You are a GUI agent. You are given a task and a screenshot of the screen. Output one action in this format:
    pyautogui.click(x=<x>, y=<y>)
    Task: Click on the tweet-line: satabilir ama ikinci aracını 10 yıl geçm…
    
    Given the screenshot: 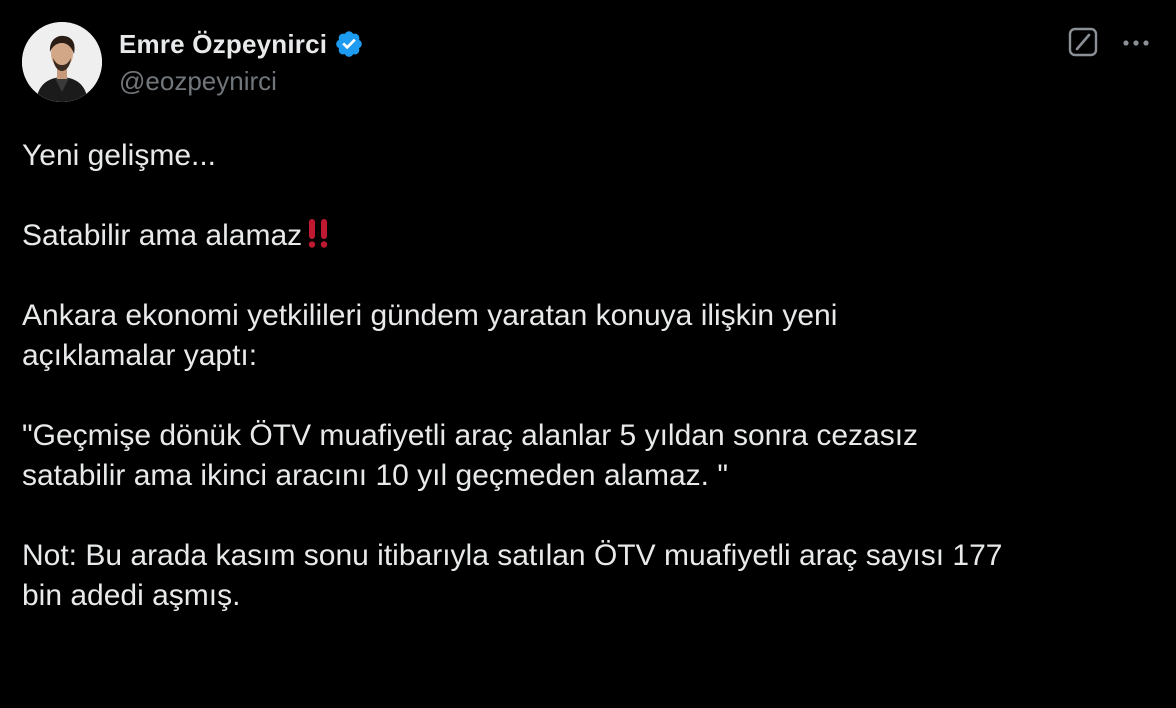 What is the action you would take?
    pyautogui.click(x=375, y=475)
    